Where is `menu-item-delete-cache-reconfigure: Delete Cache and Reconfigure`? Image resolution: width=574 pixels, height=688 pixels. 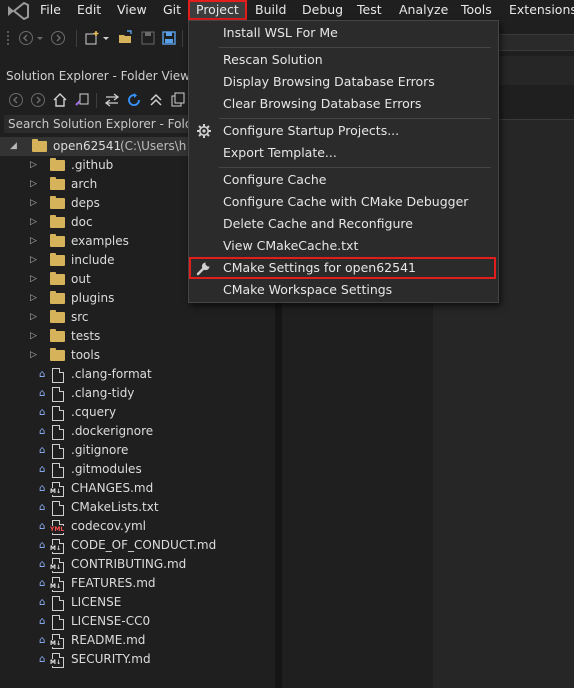
menu-item-delete-cache-reconfigure: Delete Cache and Reconfigure is located at coordinates (342, 224).